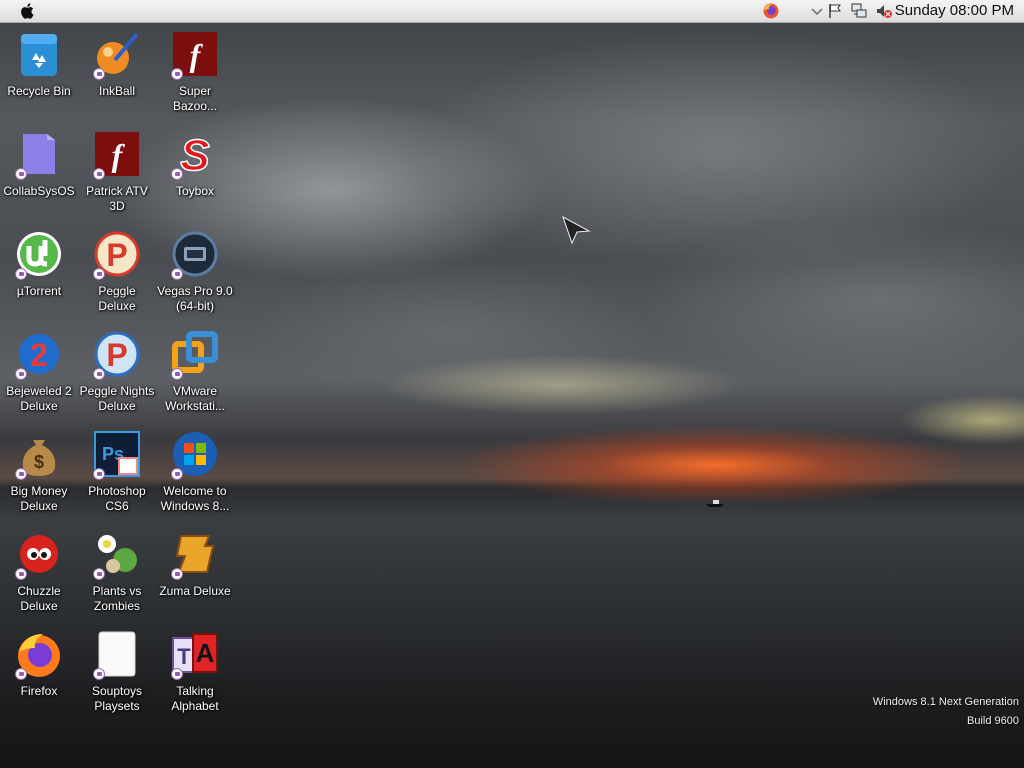 This screenshot has width=1024, height=768. I want to click on icon-label: Toybox, so click(195, 191).